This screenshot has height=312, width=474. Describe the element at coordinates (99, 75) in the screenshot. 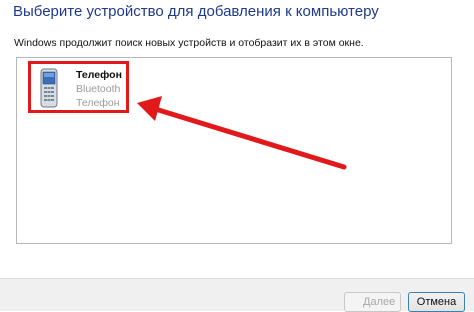

I see `device-name: Телефон` at that location.